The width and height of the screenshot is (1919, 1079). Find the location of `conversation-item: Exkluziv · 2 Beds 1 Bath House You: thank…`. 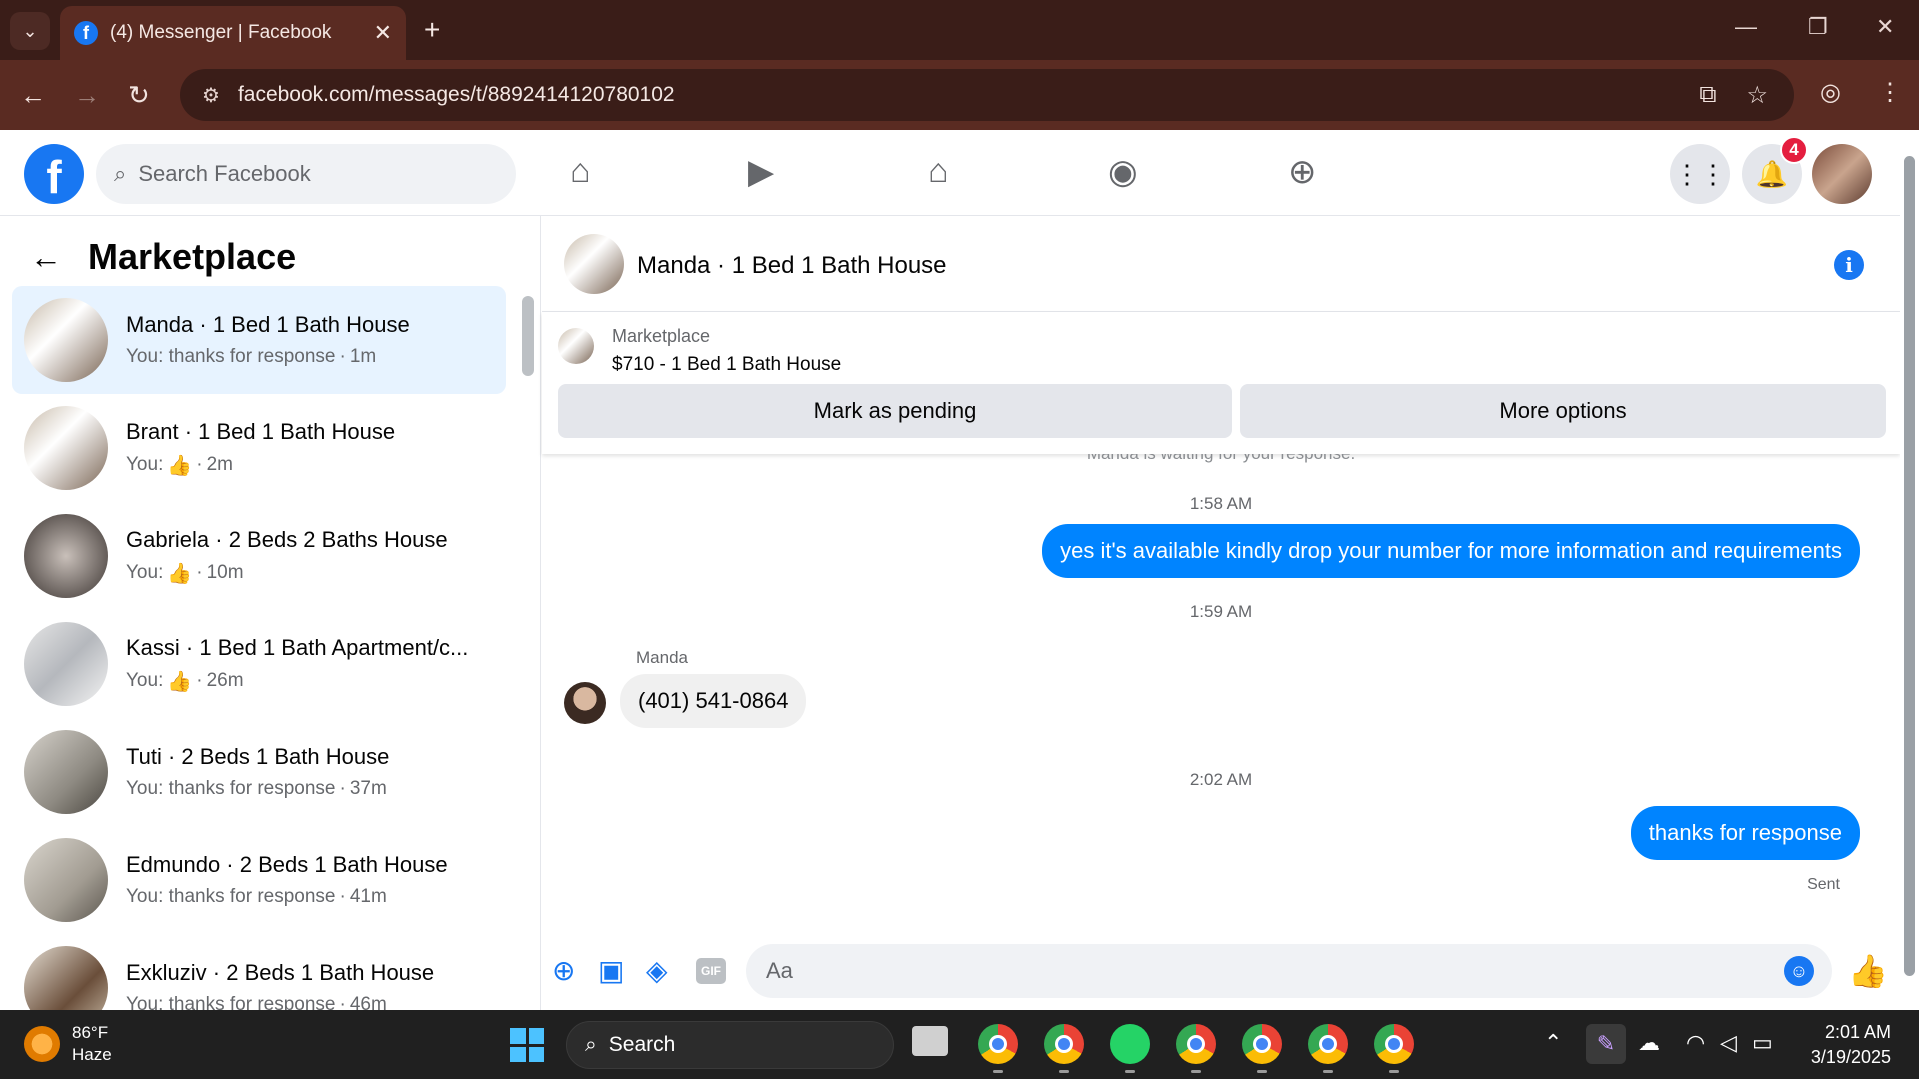

conversation-item: Exkluziv · 2 Beds 1 Bath House You: thank… is located at coordinates (259, 972).